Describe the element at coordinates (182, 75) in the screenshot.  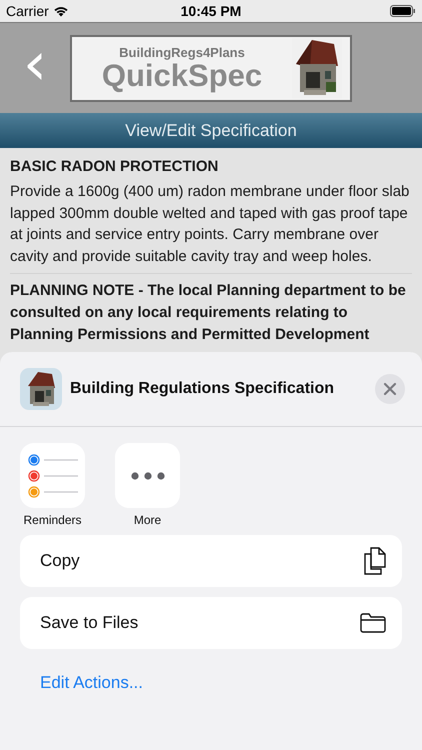
I see `logo-name: QuickSpec` at that location.